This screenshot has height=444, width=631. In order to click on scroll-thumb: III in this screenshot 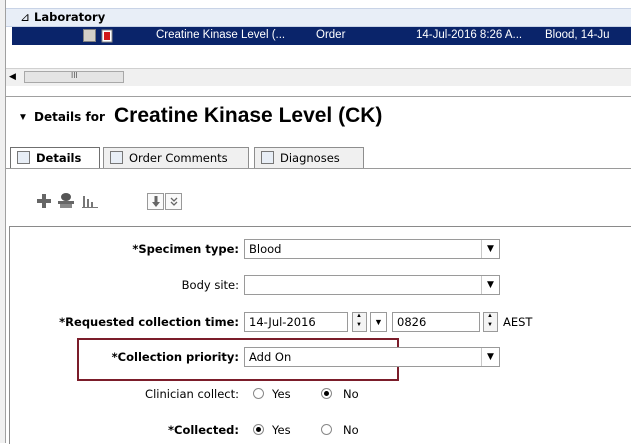, I will do `click(74, 77)`.